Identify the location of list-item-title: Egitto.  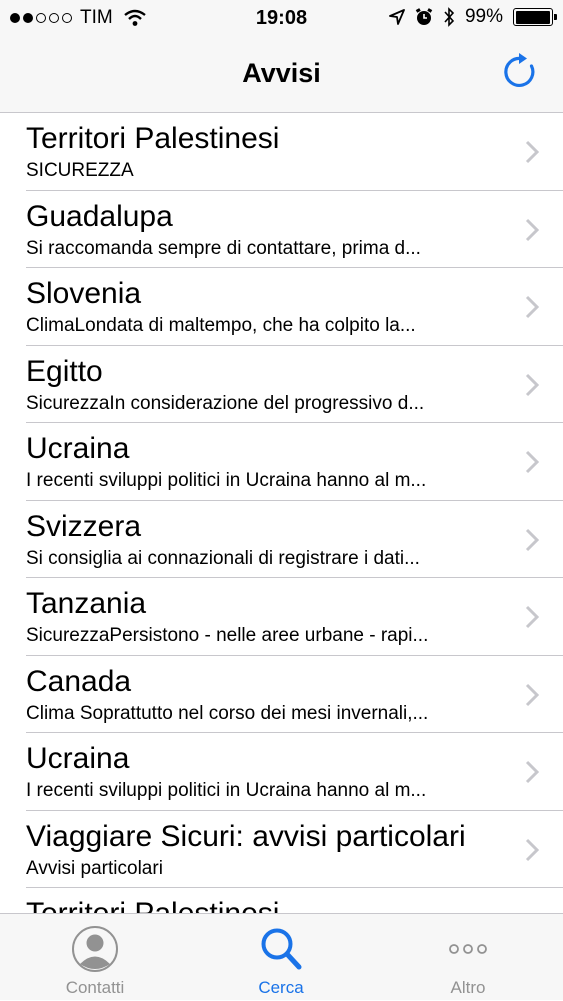
(64, 371).